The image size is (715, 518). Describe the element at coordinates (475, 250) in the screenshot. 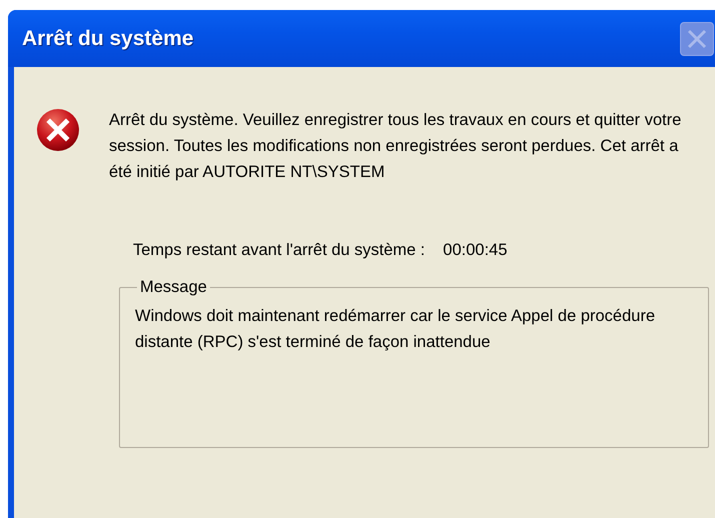

I see `countdown-value: 00:00:45` at that location.